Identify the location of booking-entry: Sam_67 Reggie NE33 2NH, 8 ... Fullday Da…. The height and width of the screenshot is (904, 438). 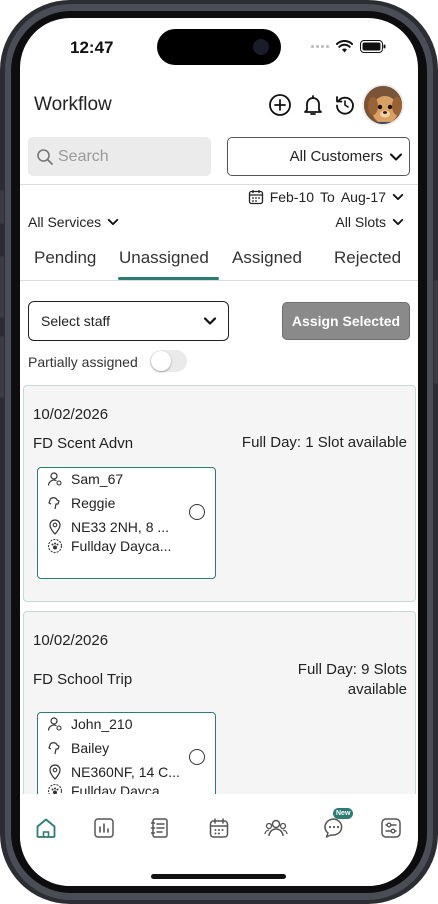
(126, 523).